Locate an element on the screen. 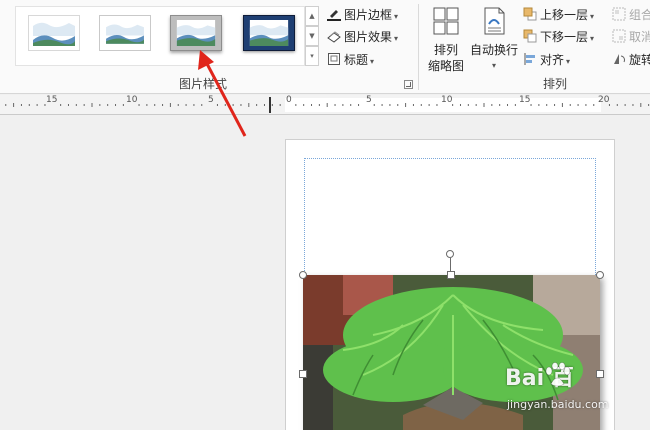  ruler-label: 0 is located at coordinates (289, 100).